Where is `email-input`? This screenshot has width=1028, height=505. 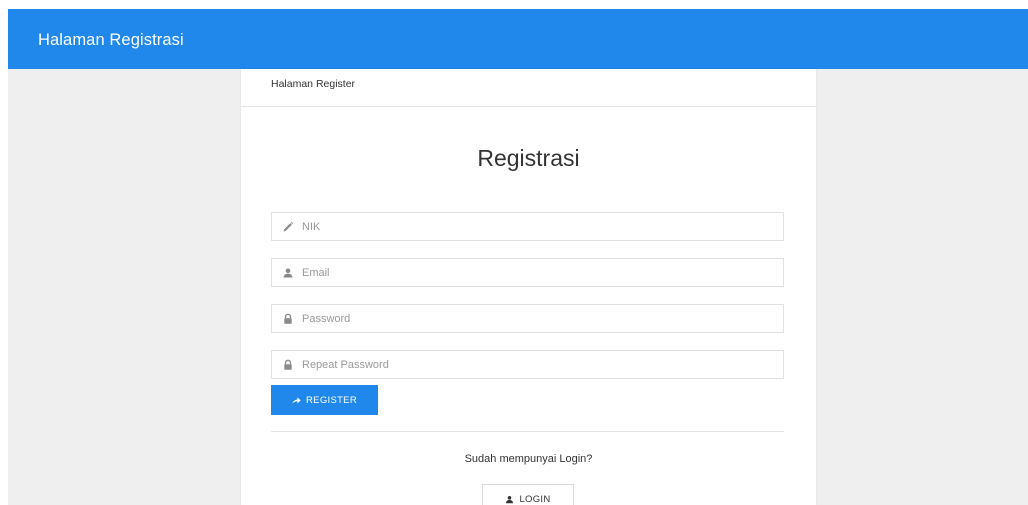 email-input is located at coordinates (537, 272).